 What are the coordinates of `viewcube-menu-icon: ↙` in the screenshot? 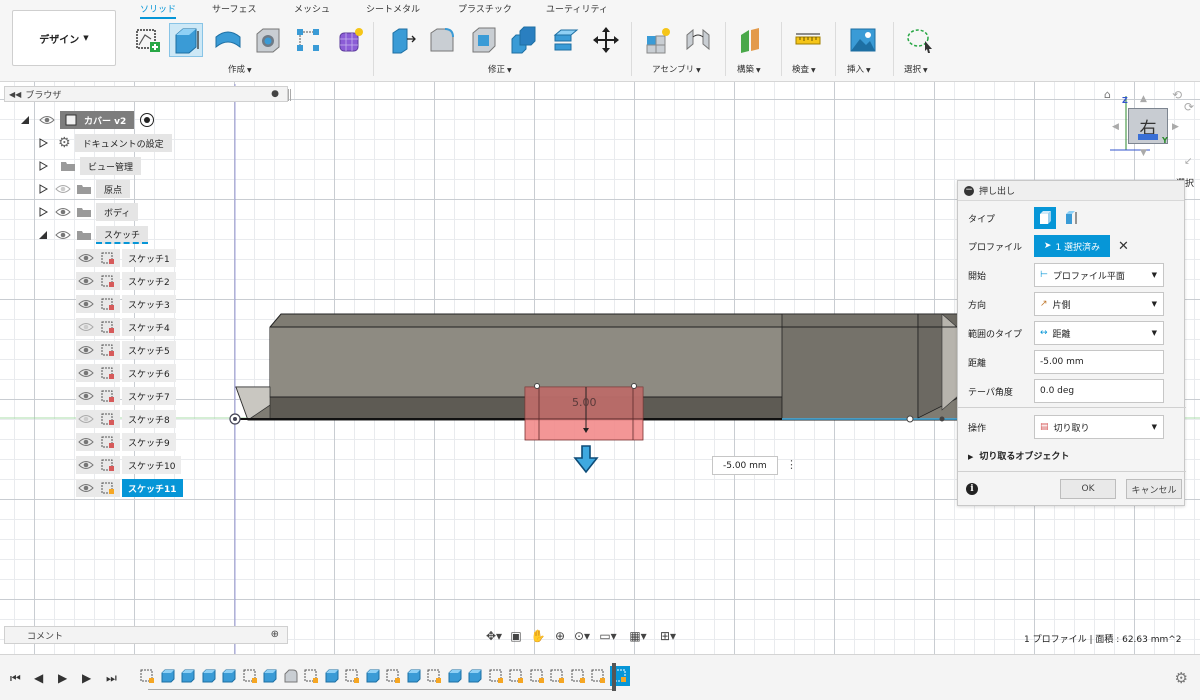 It's located at (1188, 161).